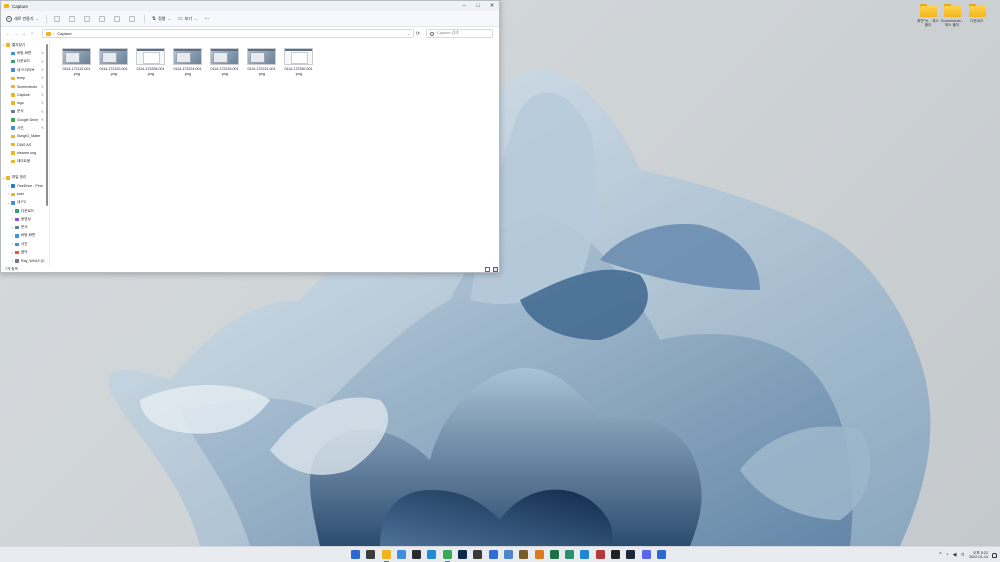 The image size is (1000, 562). Describe the element at coordinates (206, 19) in the screenshot. I see `more-options-button: ···` at that location.